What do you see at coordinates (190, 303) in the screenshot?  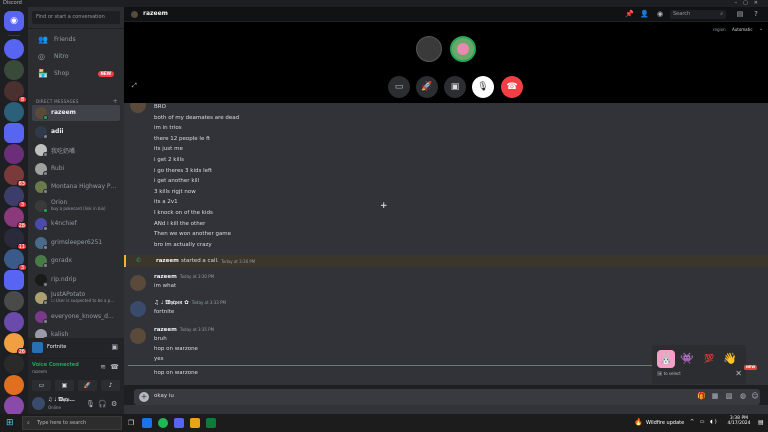 I see `message-author: ♫ ♩ 𝔚𝔶𝔯𝔭𝔢𝔫 ✿ Today at 3:33 PM` at bounding box center [190, 303].